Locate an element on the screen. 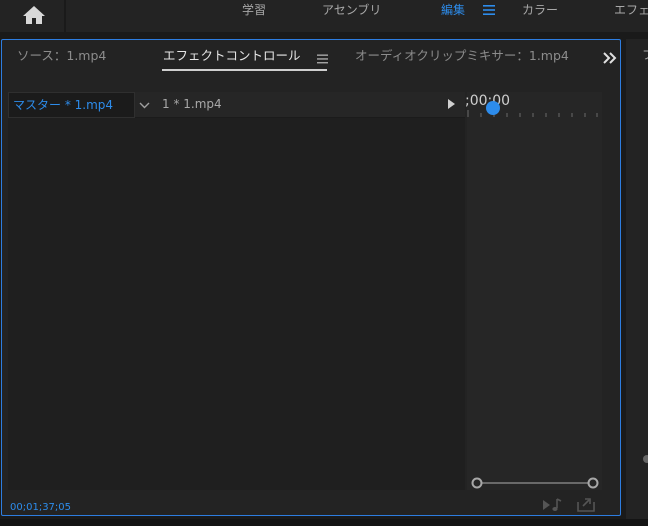 This screenshot has width=648, height=526. tab-source: ソース：1.mp4 is located at coordinates (61, 56).